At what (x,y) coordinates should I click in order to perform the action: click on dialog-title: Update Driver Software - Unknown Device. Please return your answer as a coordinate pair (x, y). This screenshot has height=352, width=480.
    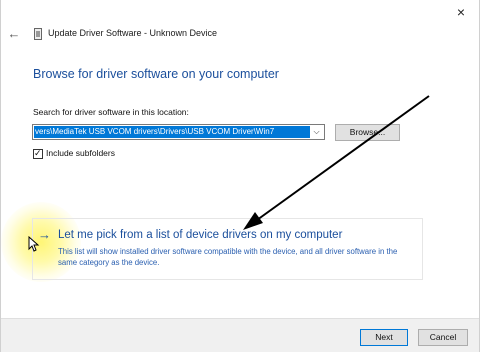
    Looking at the image, I should click on (133, 33).